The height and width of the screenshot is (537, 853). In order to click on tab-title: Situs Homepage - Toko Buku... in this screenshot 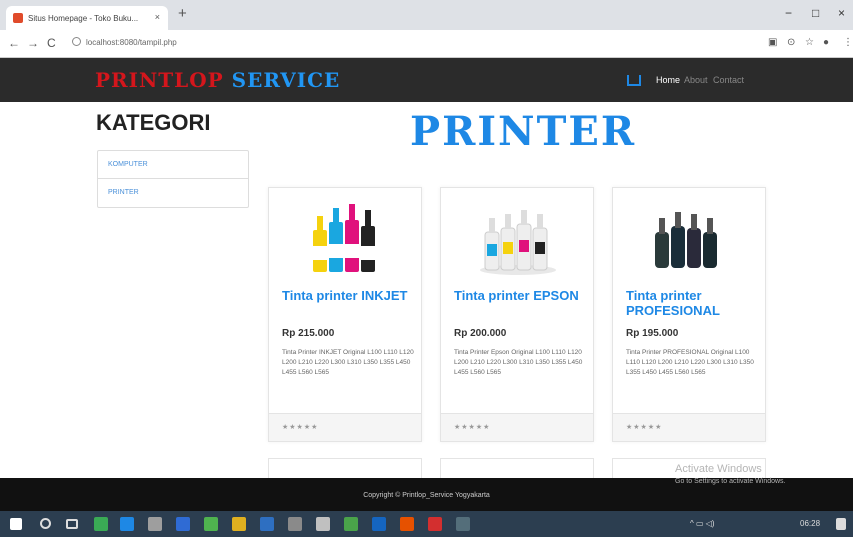, I will do `click(83, 18)`.